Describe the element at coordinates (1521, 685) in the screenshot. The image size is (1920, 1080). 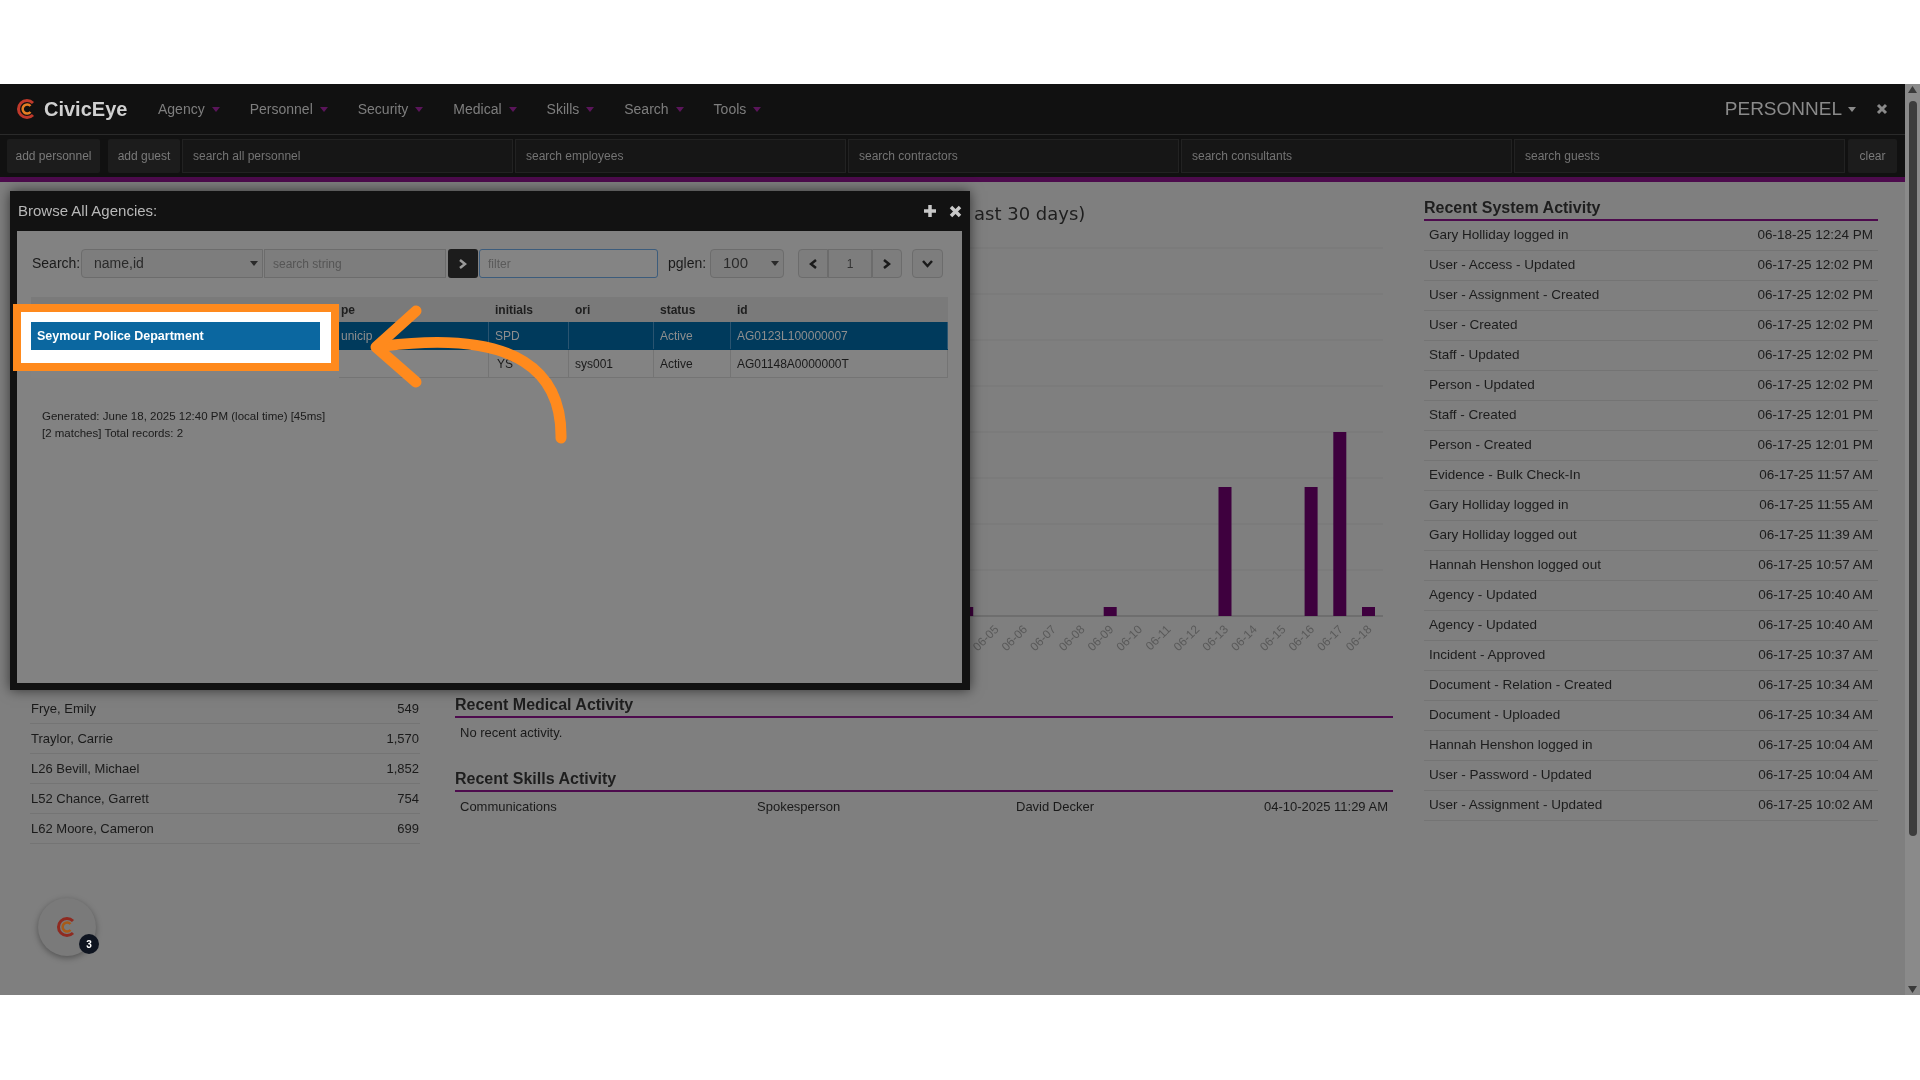
I see `activity-event: Document - Relation - Created` at that location.